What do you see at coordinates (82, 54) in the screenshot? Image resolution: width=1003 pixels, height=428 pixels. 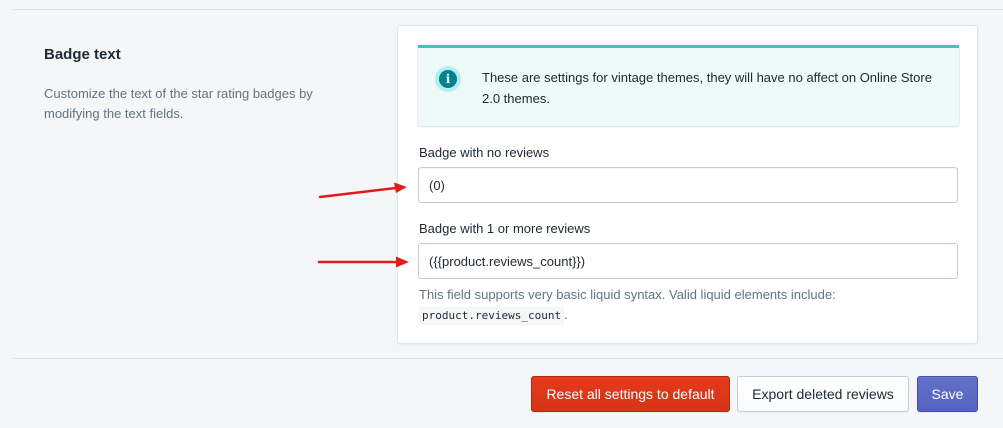 I see `section-title: Badge text` at bounding box center [82, 54].